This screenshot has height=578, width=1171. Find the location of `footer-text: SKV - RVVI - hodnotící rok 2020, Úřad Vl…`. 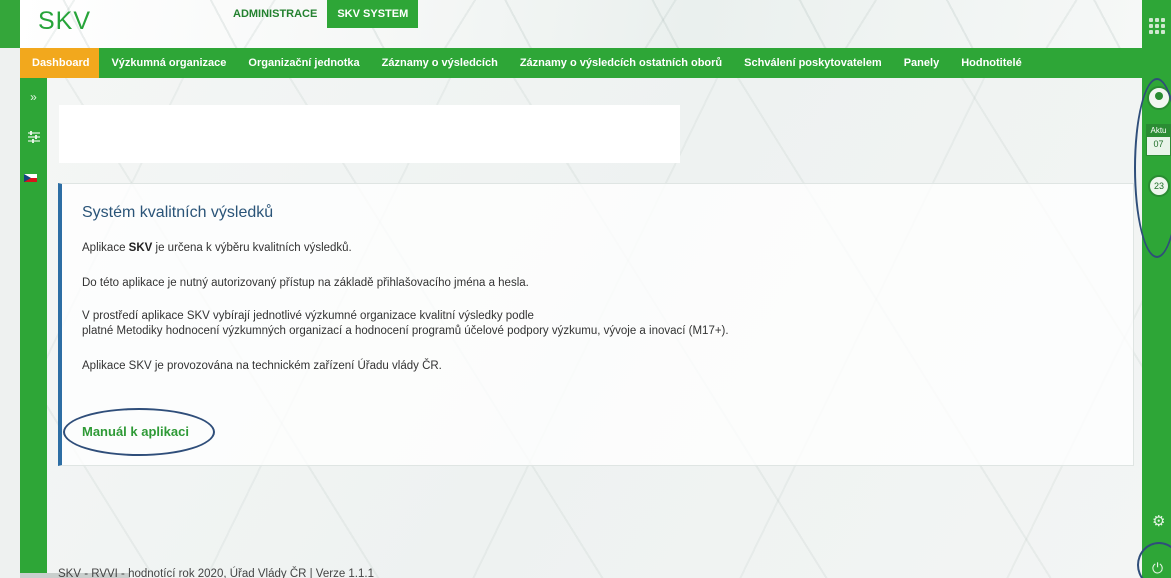

footer-text: SKV - RVVI - hodnotící rok 2020, Úřad Vl… is located at coordinates (216, 573).